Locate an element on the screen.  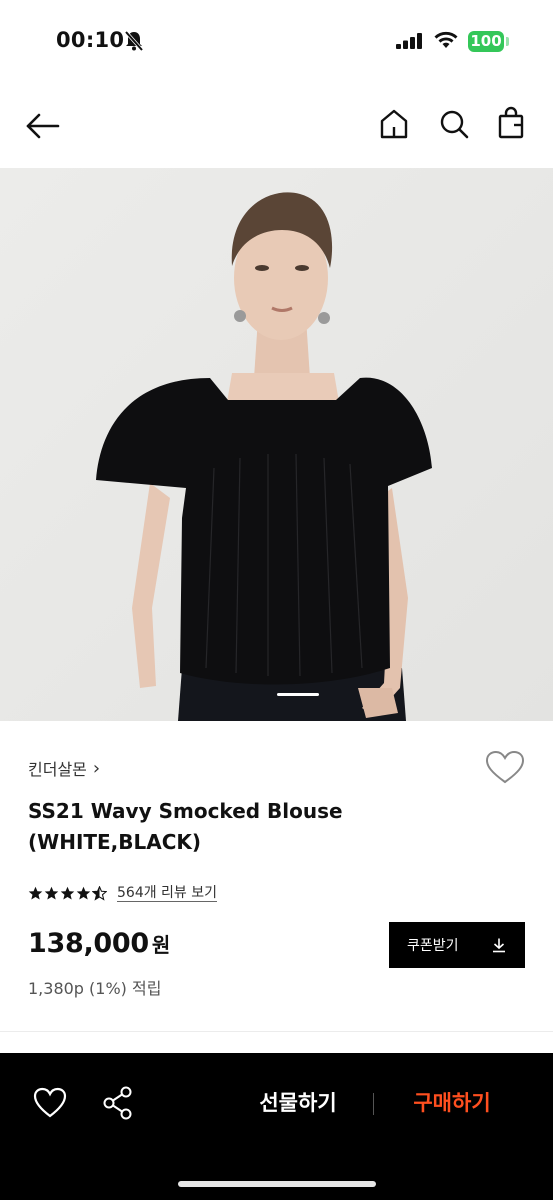
bar-separator is located at coordinates (373, 1104).